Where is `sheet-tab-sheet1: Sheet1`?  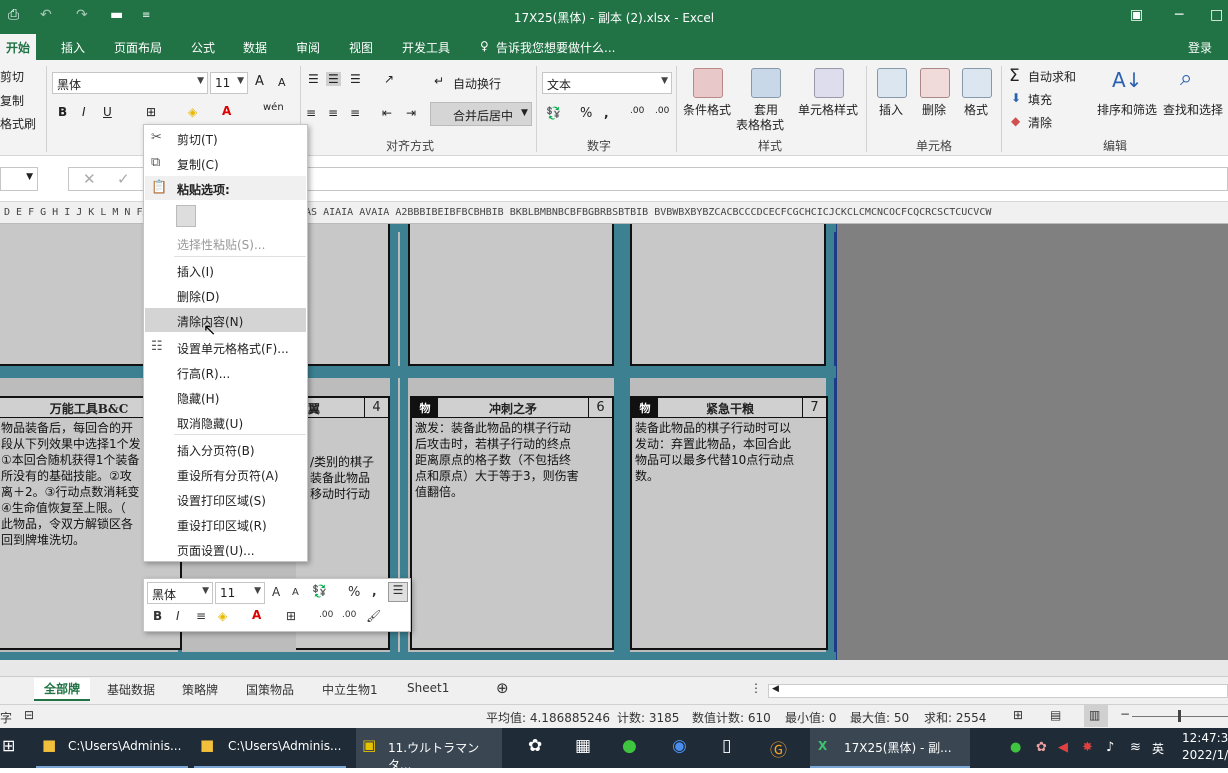 sheet-tab-sheet1: Sheet1 is located at coordinates (428, 688).